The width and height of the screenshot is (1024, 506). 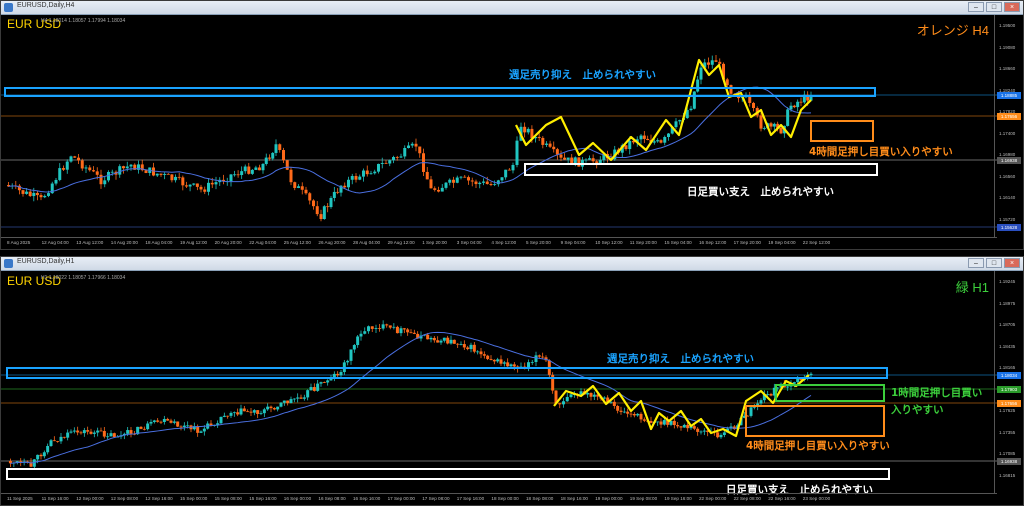 What do you see at coordinates (447, 373) in the screenshot?
I see `weekly-resistance-zone` at bounding box center [447, 373].